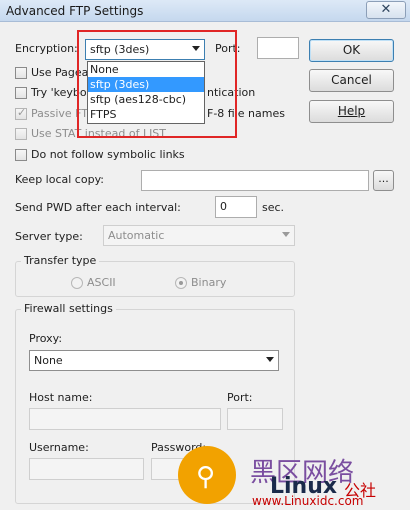 Image resolution: width=410 pixels, height=510 pixels. Describe the element at coordinates (209, 282) in the screenshot. I see `binary-label: Binary` at that location.